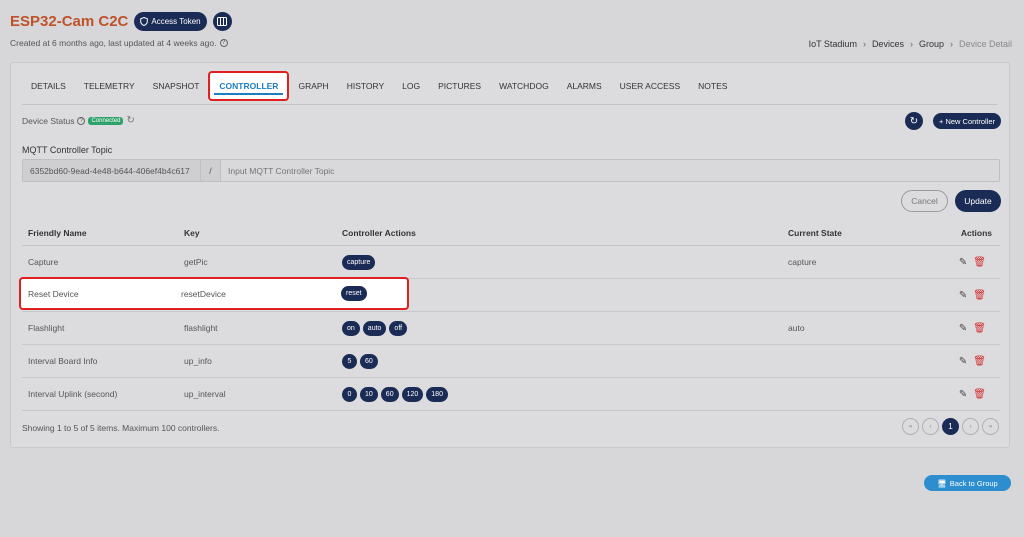 The width and height of the screenshot is (1024, 537). I want to click on shield-icon, so click(144, 21).